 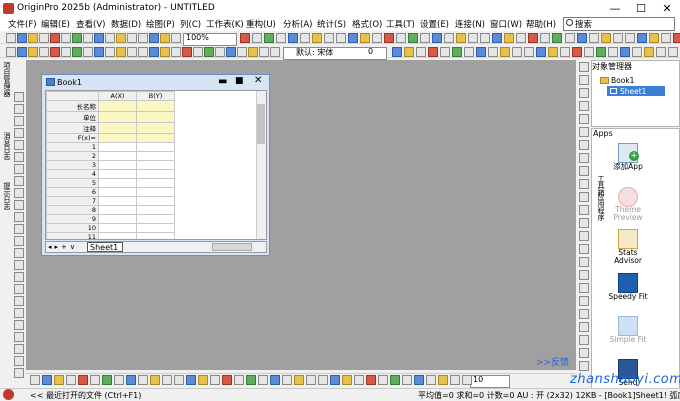 I want to click on app-stats-advisor: Stats Advisor, so click(x=628, y=257).